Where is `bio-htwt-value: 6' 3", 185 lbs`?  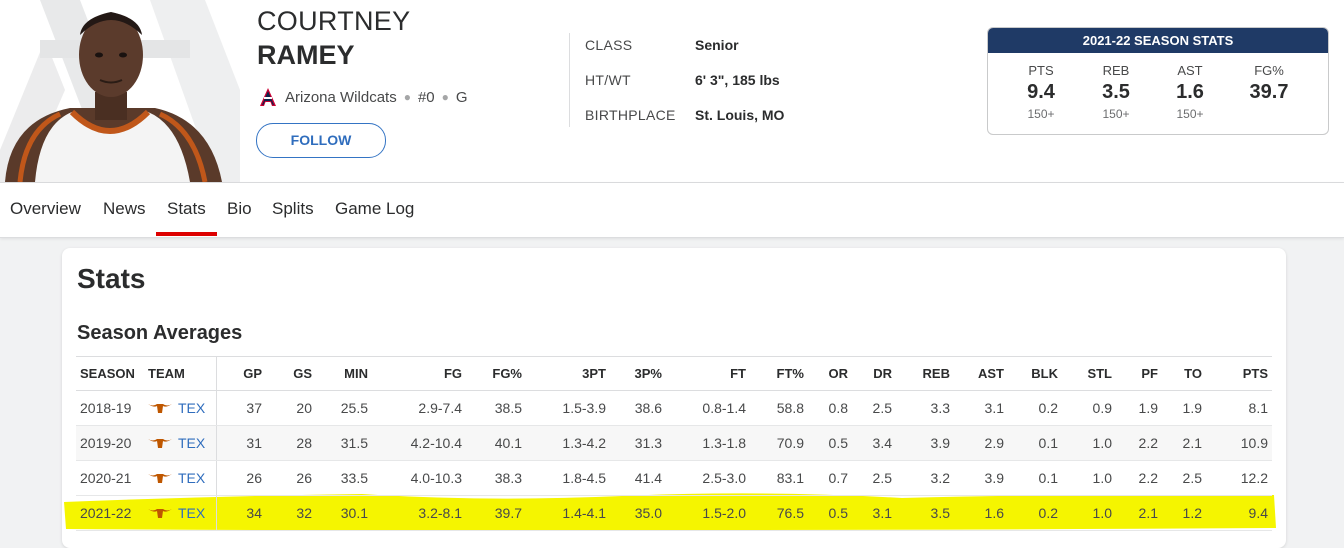
bio-htwt-value: 6' 3", 185 lbs is located at coordinates (737, 80).